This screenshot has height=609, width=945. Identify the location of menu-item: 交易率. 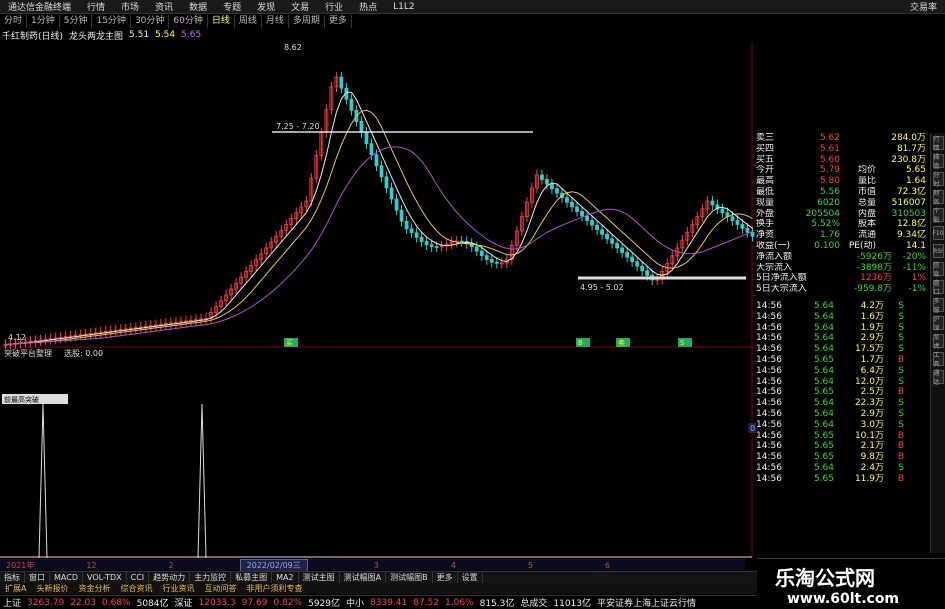
(923, 6).